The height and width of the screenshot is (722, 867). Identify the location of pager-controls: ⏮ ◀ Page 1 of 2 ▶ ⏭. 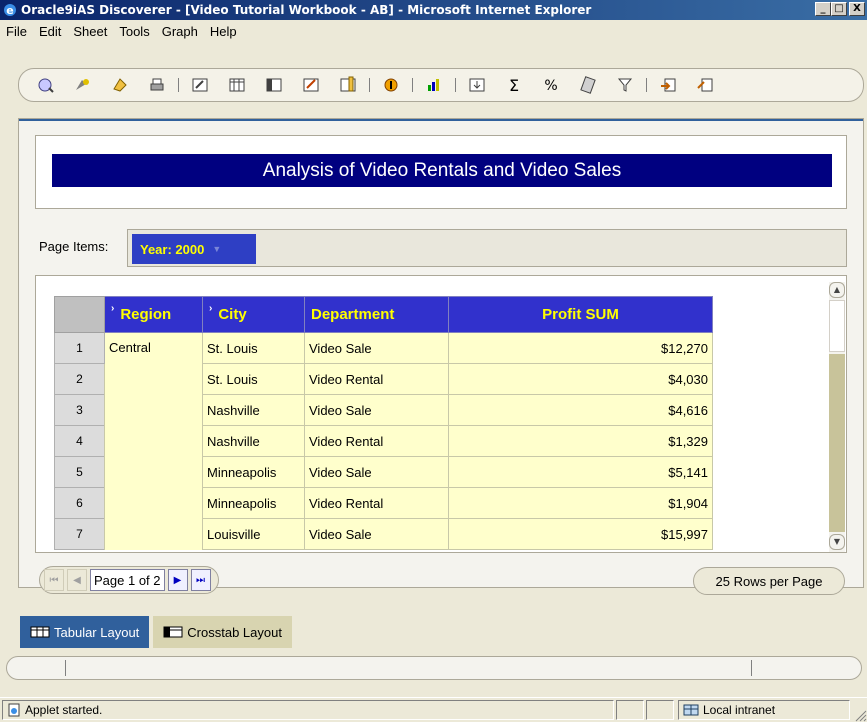
(129, 580).